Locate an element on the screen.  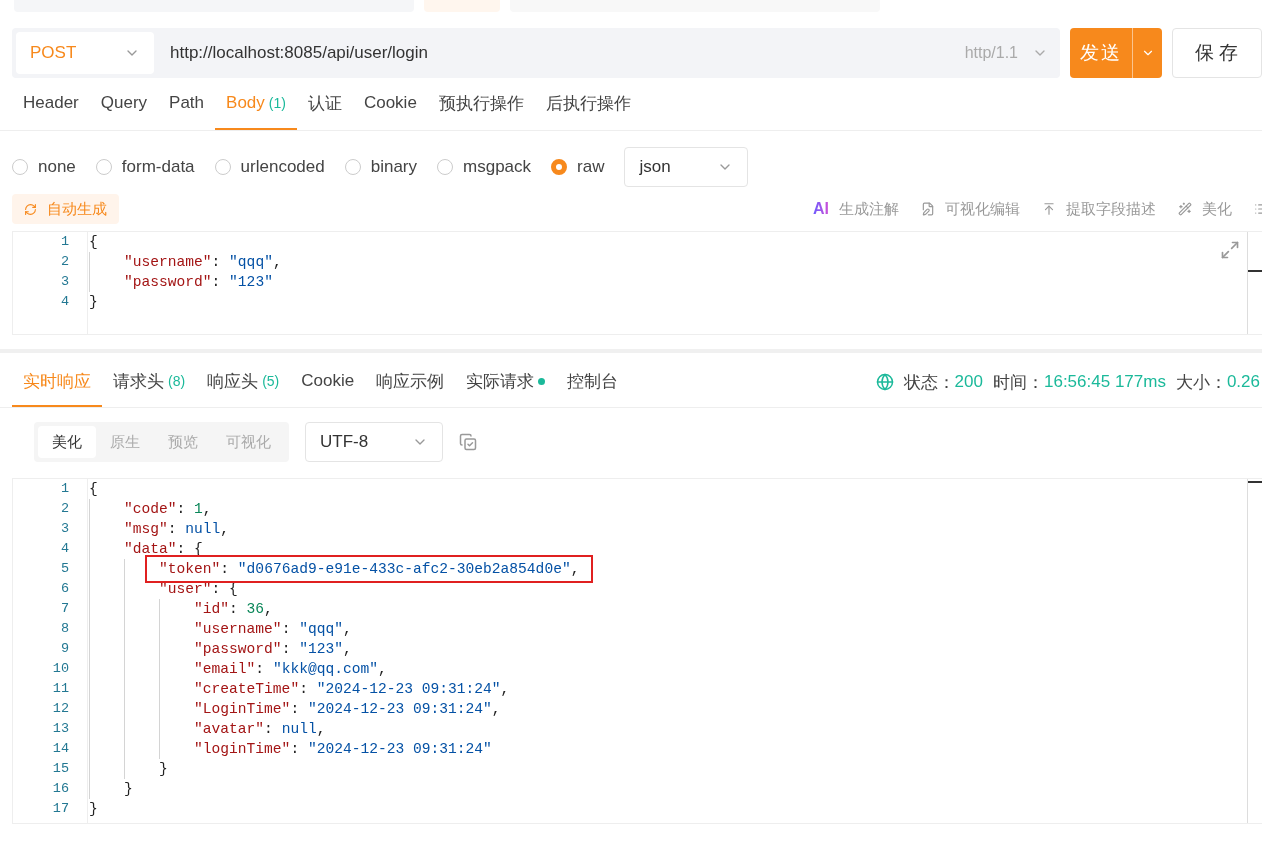
line-number: 8 is located at coordinates (64, 629).